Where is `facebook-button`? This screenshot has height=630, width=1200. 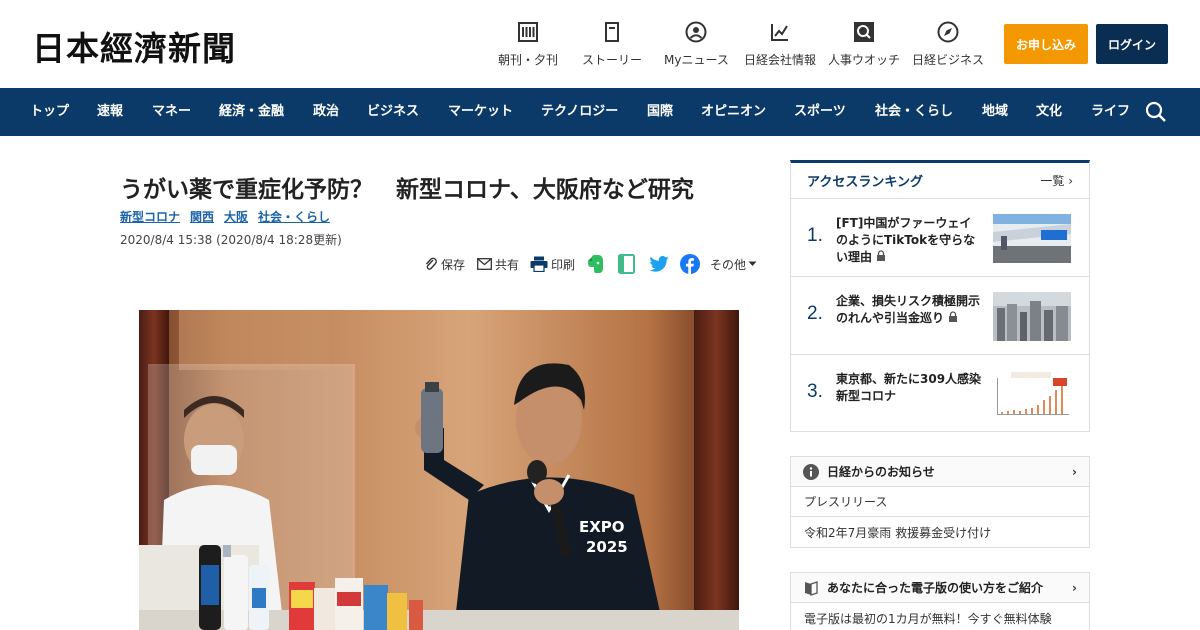
facebook-button is located at coordinates (690, 264).